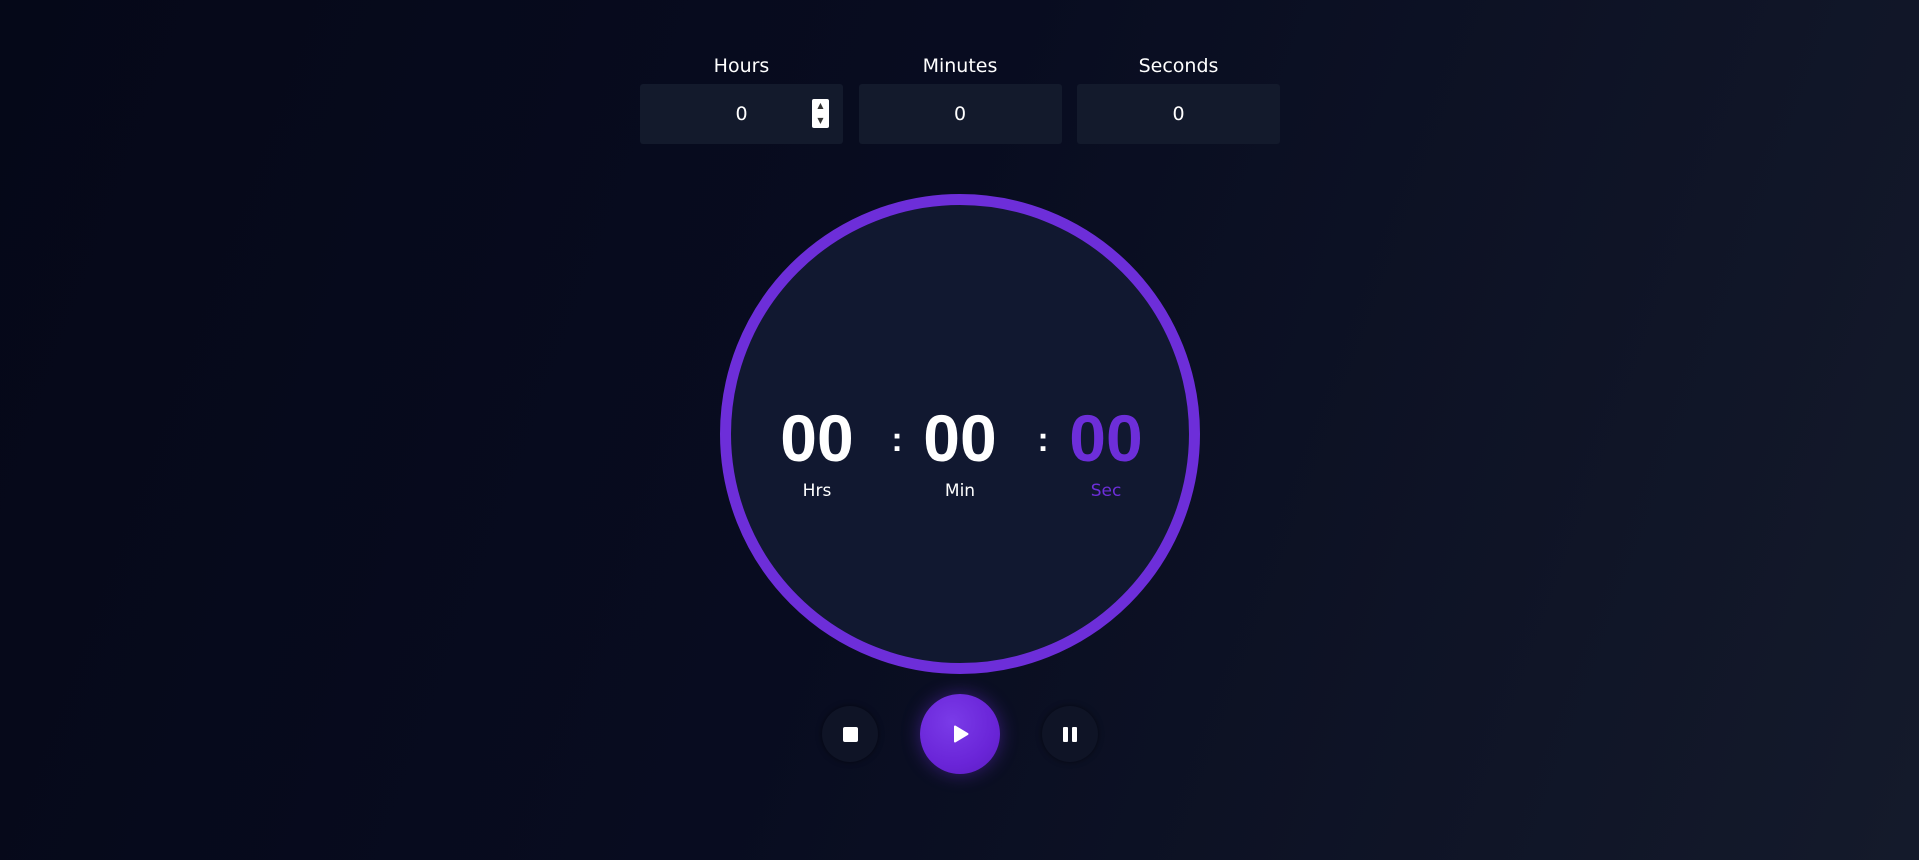  I want to click on seconds-display: 00 Sec, so click(1106, 451).